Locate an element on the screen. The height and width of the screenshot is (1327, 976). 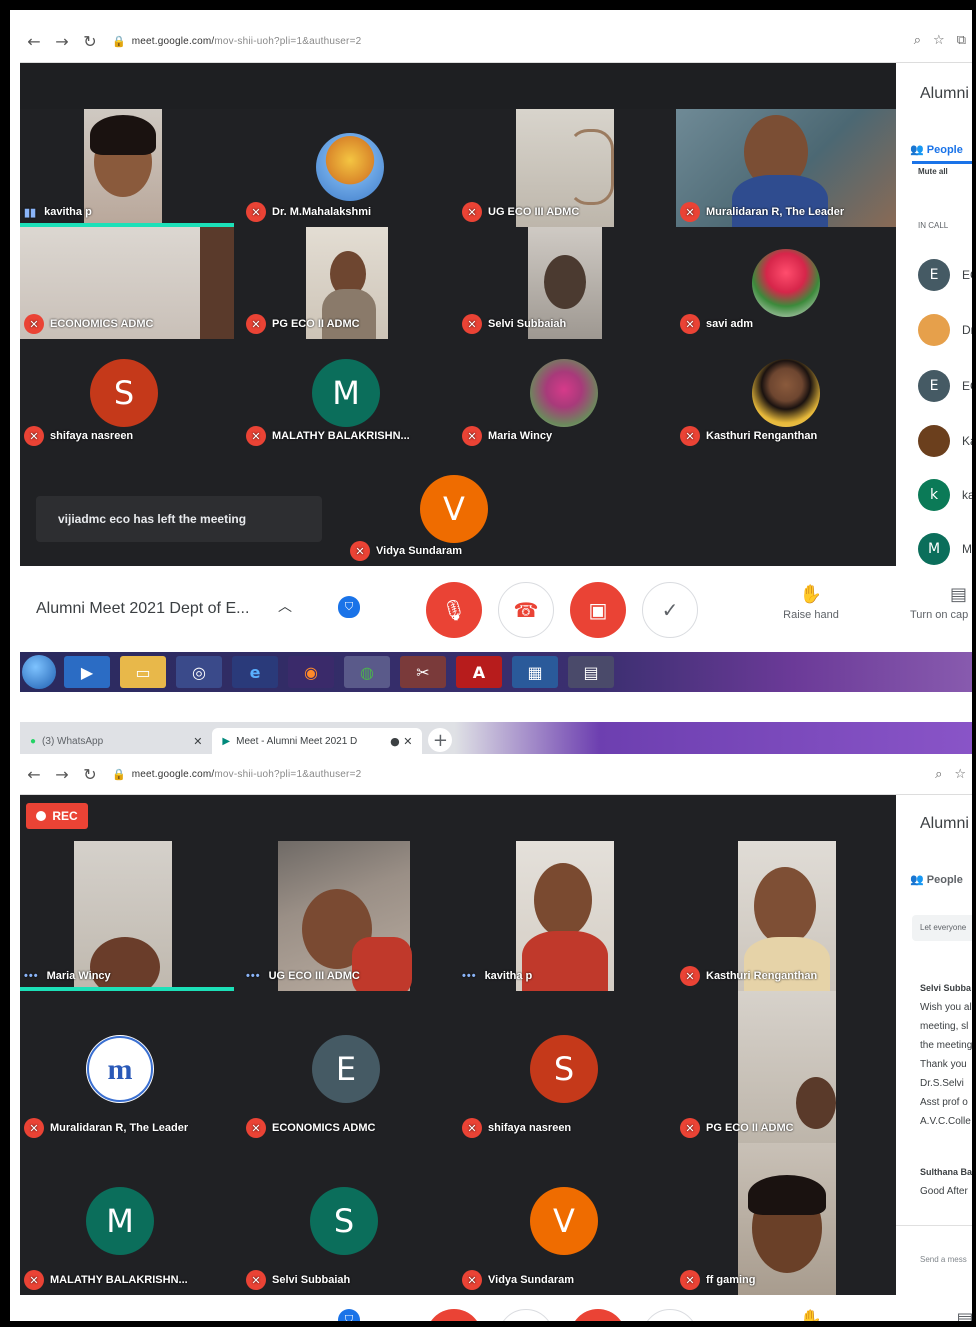
captions-button: ▤ is located at coordinates (961, 1315).